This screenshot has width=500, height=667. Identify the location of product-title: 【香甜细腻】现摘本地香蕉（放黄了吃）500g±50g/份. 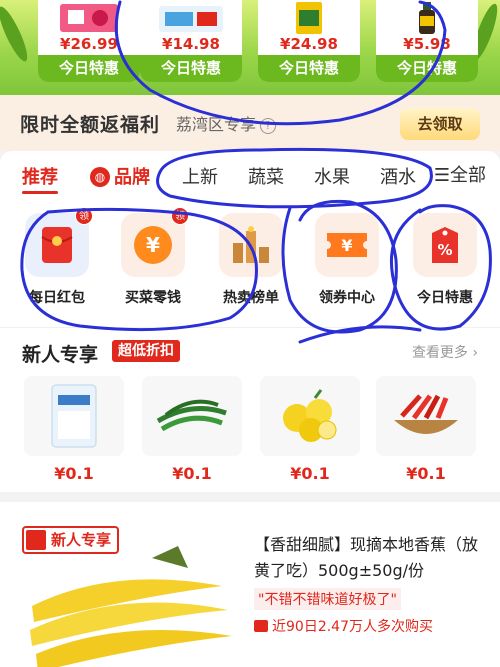
(366, 557).